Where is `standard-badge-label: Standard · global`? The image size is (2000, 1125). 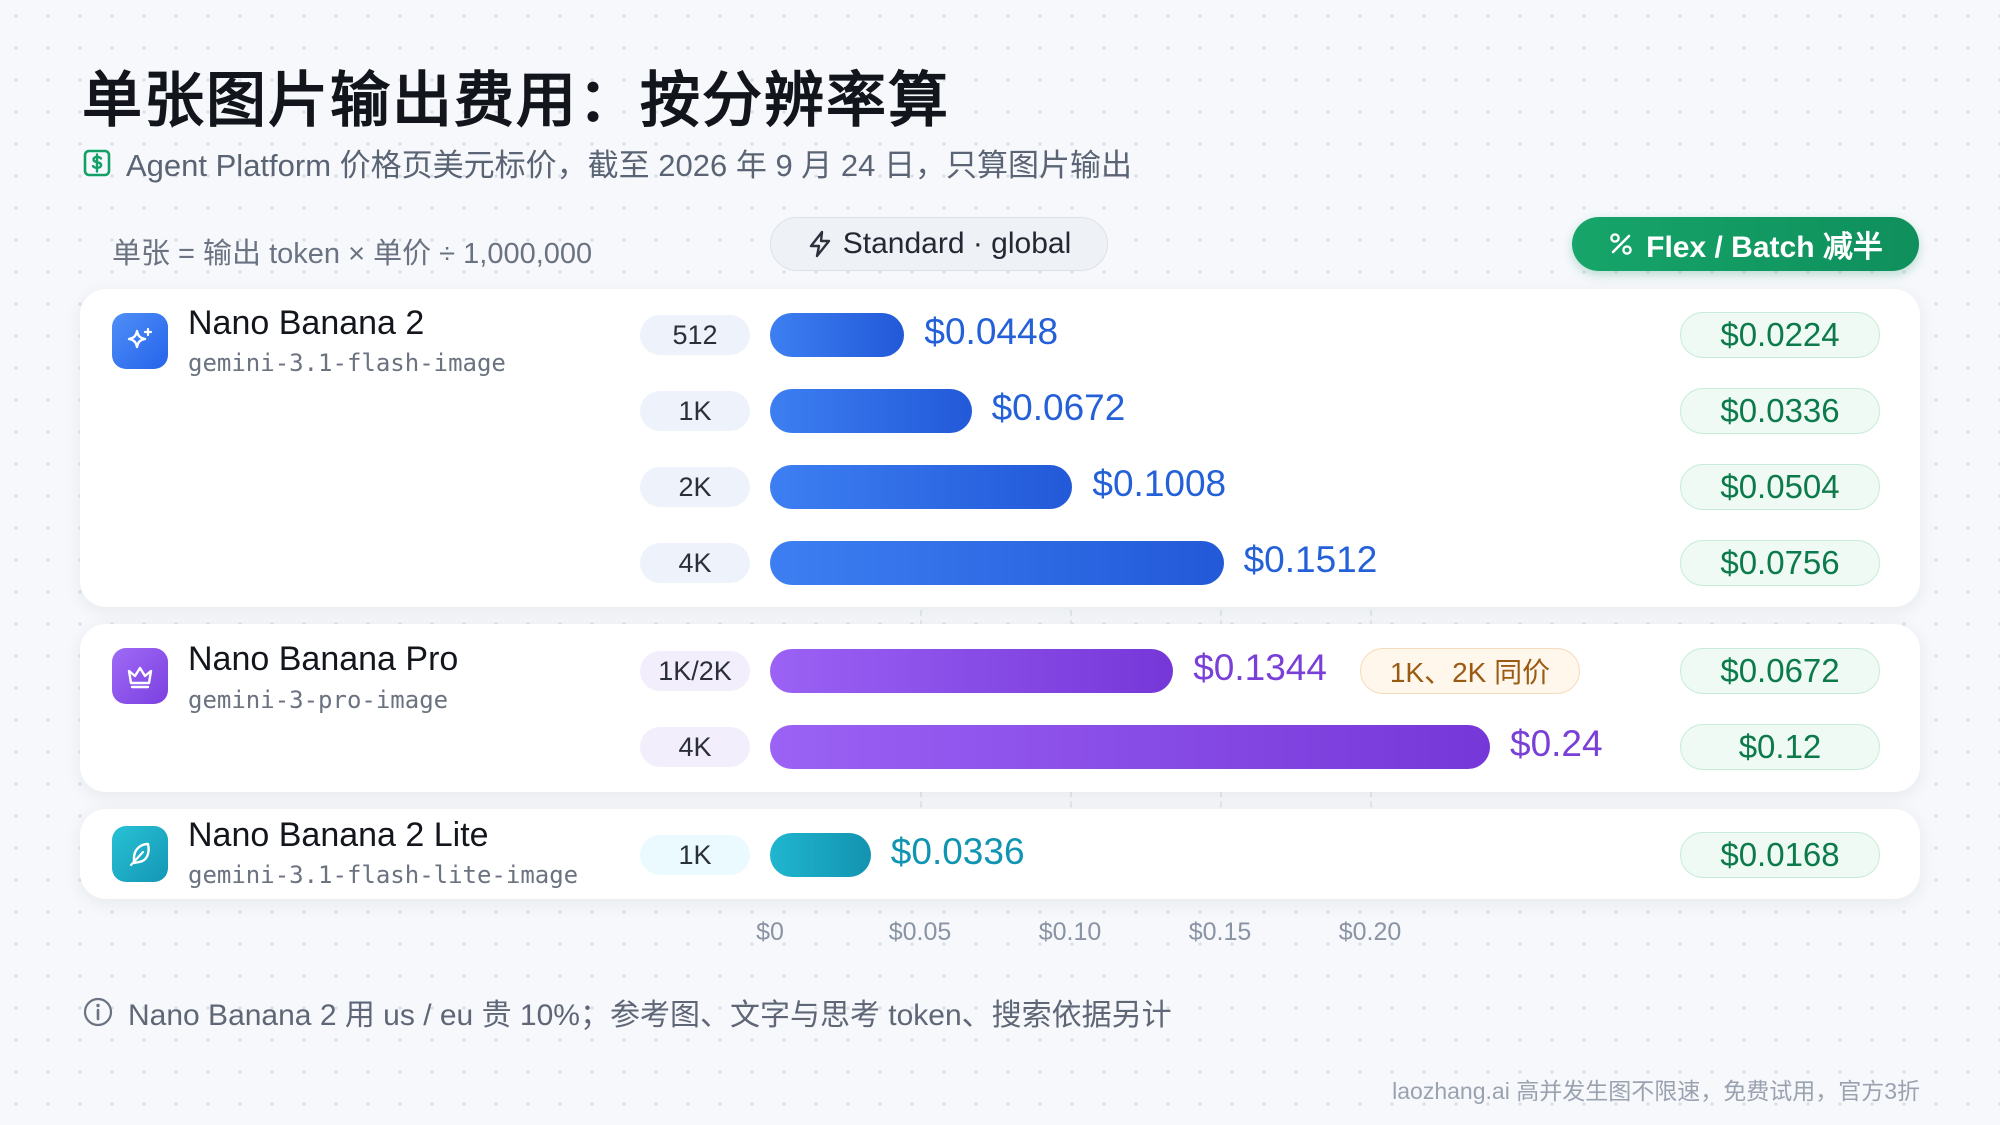
standard-badge-label: Standard · global is located at coordinates (957, 243).